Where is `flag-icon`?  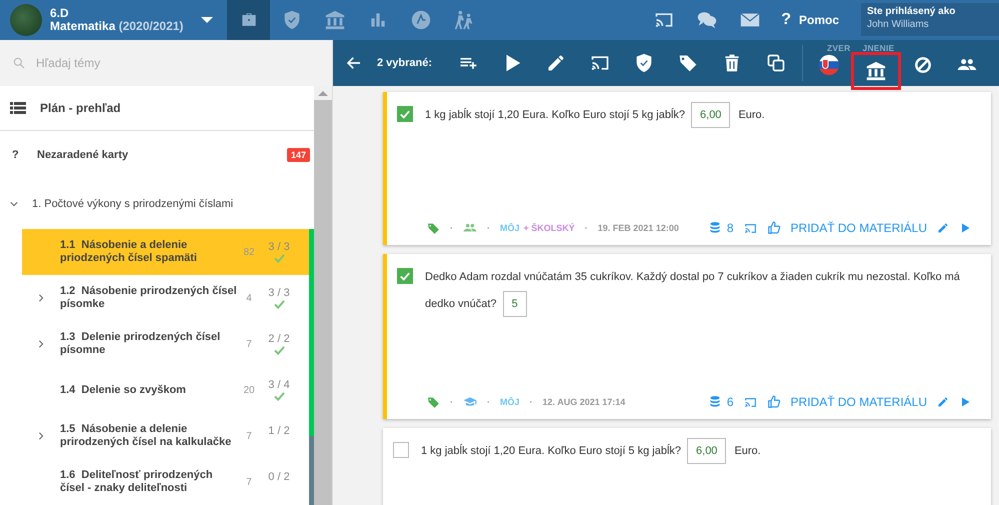 flag-icon is located at coordinates (829, 65).